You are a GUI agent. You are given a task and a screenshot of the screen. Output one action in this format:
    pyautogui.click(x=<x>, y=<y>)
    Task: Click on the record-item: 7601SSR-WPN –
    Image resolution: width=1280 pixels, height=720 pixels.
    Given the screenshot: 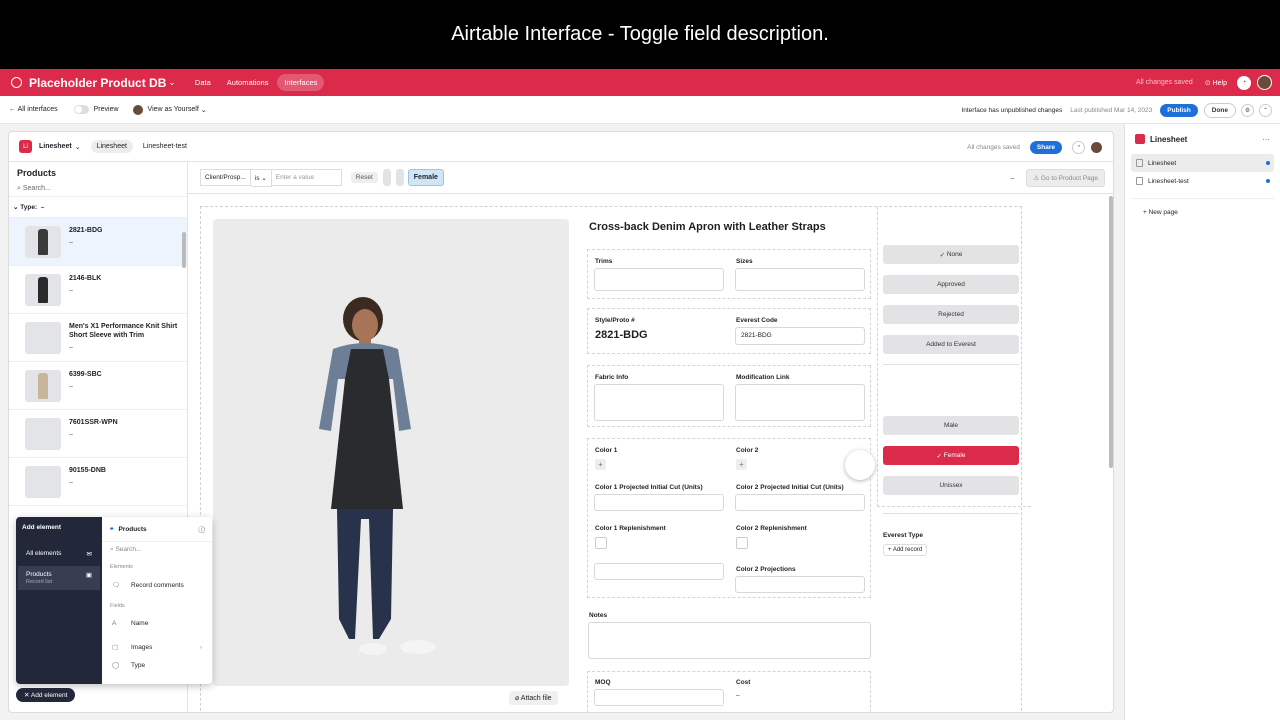 What is the action you would take?
    pyautogui.click(x=98, y=434)
    